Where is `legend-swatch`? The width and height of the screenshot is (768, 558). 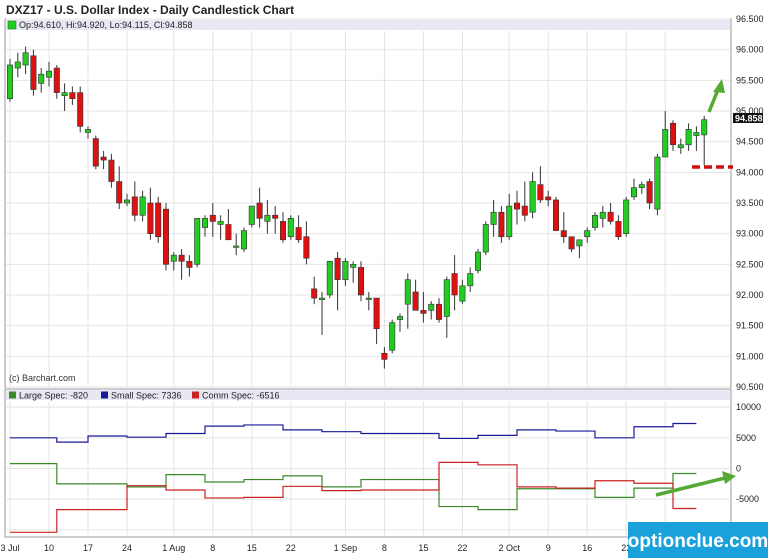 legend-swatch is located at coordinates (12, 395).